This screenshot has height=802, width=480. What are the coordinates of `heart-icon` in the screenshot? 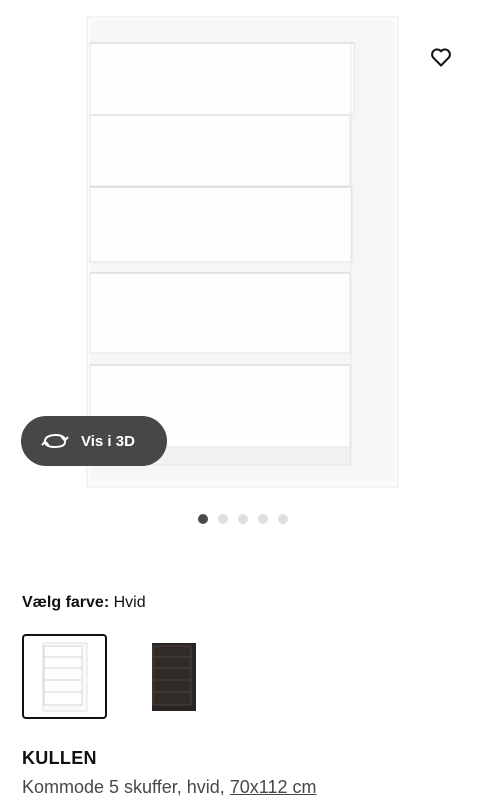 It's located at (441, 57).